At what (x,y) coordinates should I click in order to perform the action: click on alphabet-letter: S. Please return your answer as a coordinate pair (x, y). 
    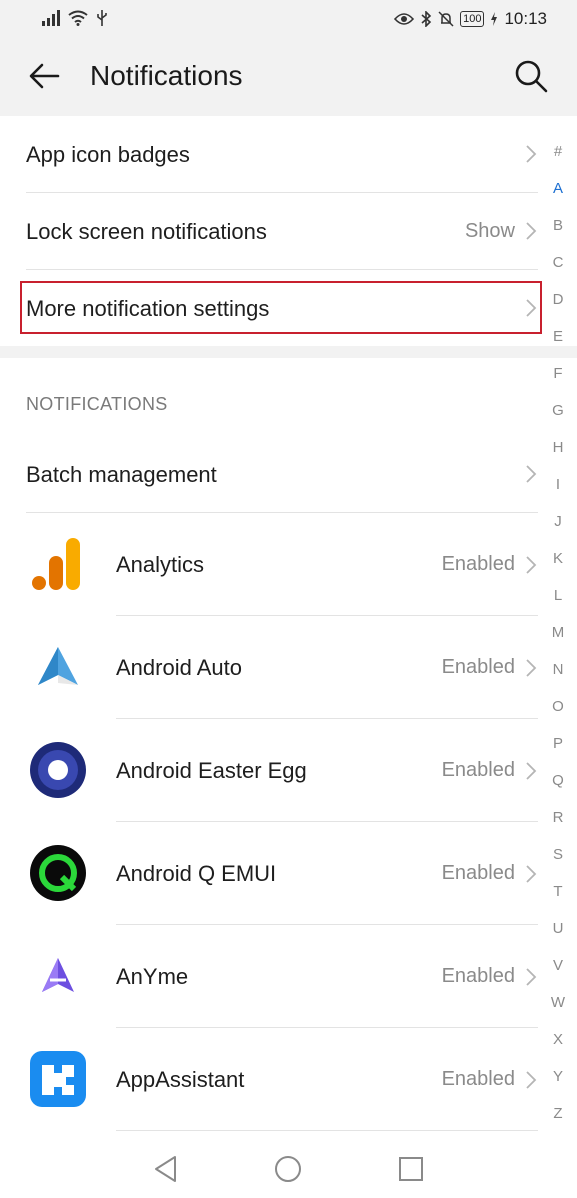
    Looking at the image, I should click on (558, 861).